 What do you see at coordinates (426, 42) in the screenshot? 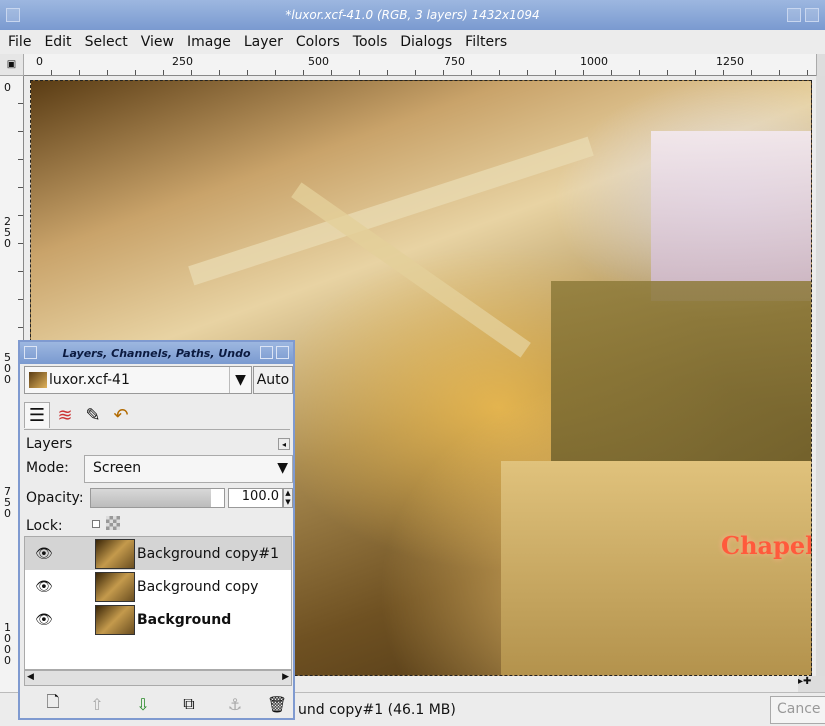
I see `menu-dialogs: Dialogs` at bounding box center [426, 42].